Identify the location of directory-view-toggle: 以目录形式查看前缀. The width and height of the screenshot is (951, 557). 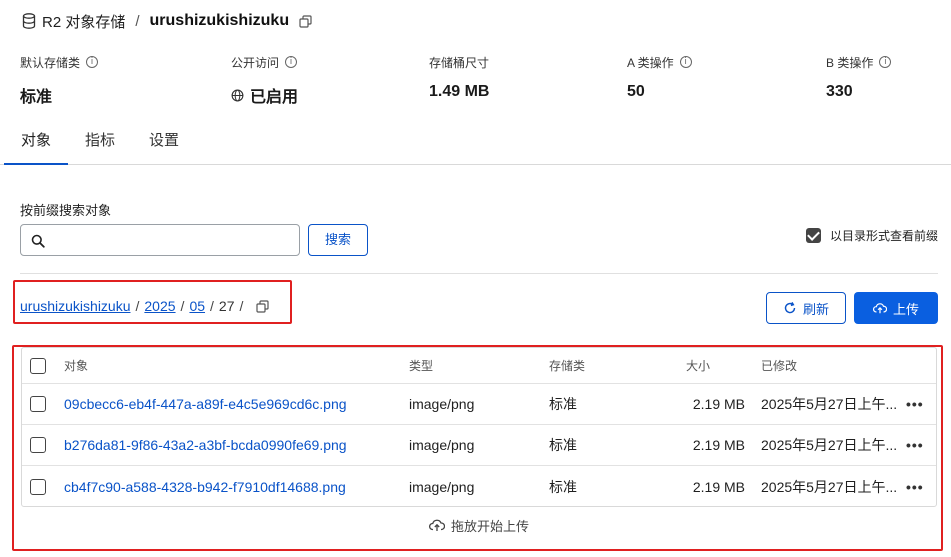
(872, 235).